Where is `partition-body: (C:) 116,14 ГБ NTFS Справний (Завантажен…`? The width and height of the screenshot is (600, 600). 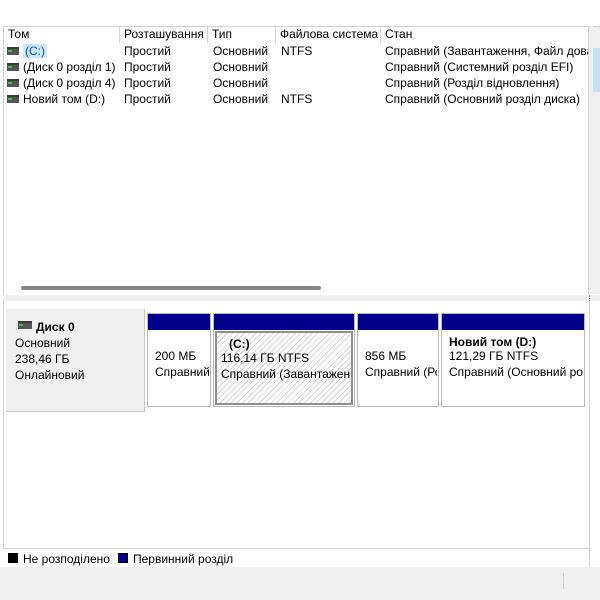 partition-body: (C:) 116,14 ГБ NTFS Справний (Завантажен… is located at coordinates (284, 368).